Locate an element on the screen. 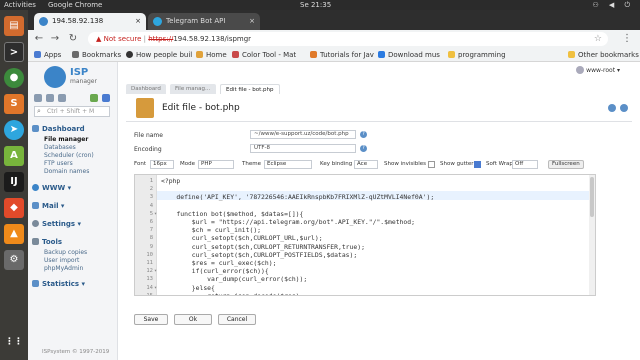  expand-icon is located at coordinates (94, 98).